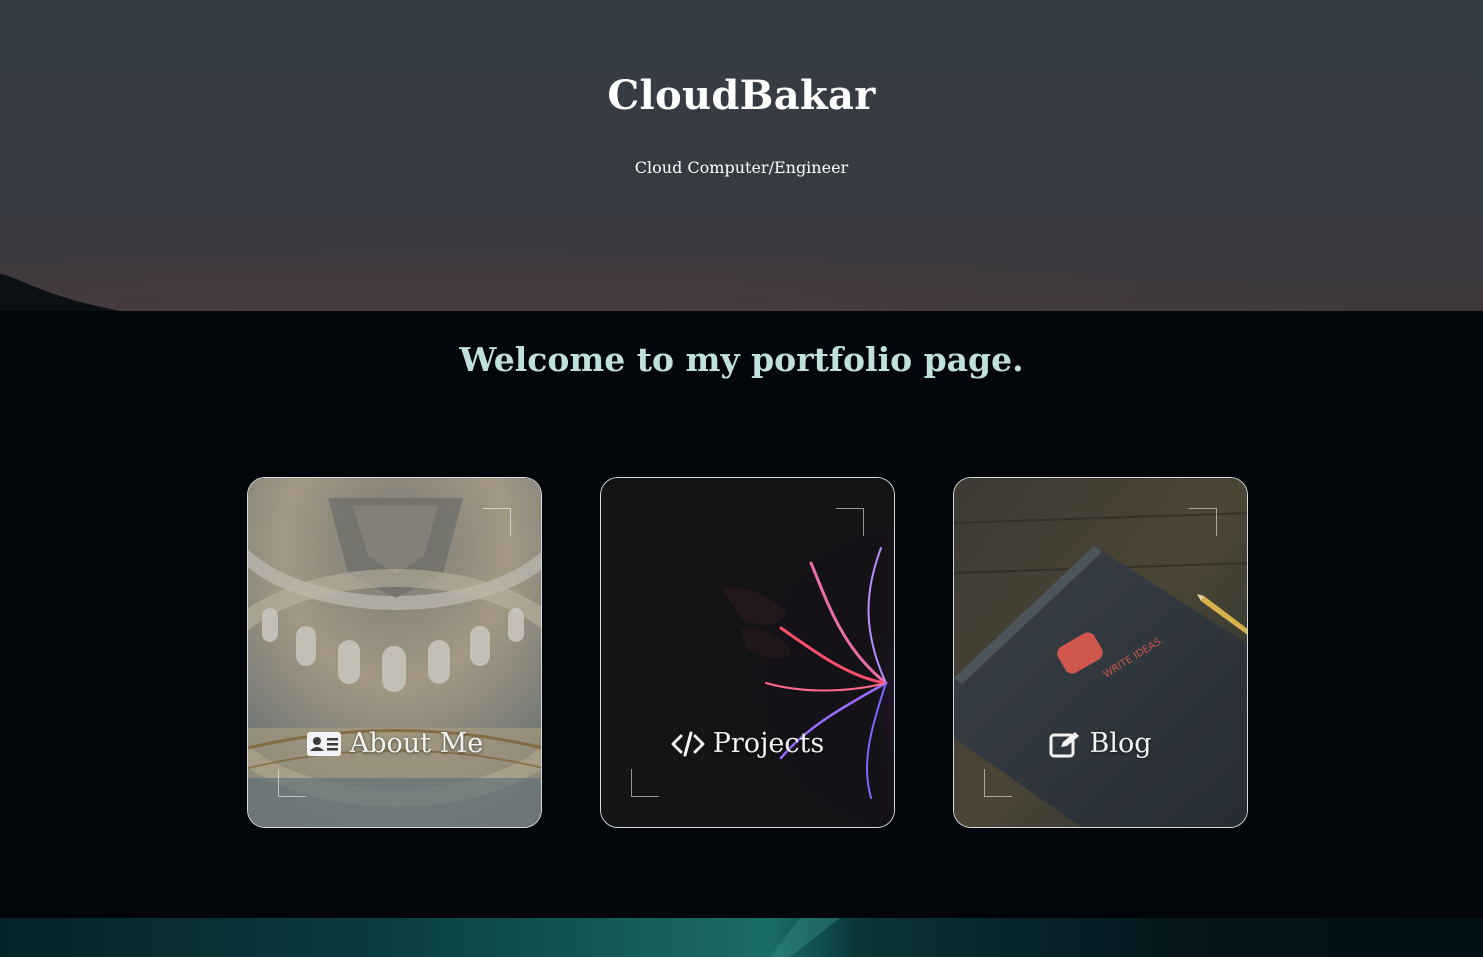 Image resolution: width=1483 pixels, height=957 pixels. Describe the element at coordinates (1100, 652) in the screenshot. I see `blog-card: WRITE IDEAS. Blog` at that location.